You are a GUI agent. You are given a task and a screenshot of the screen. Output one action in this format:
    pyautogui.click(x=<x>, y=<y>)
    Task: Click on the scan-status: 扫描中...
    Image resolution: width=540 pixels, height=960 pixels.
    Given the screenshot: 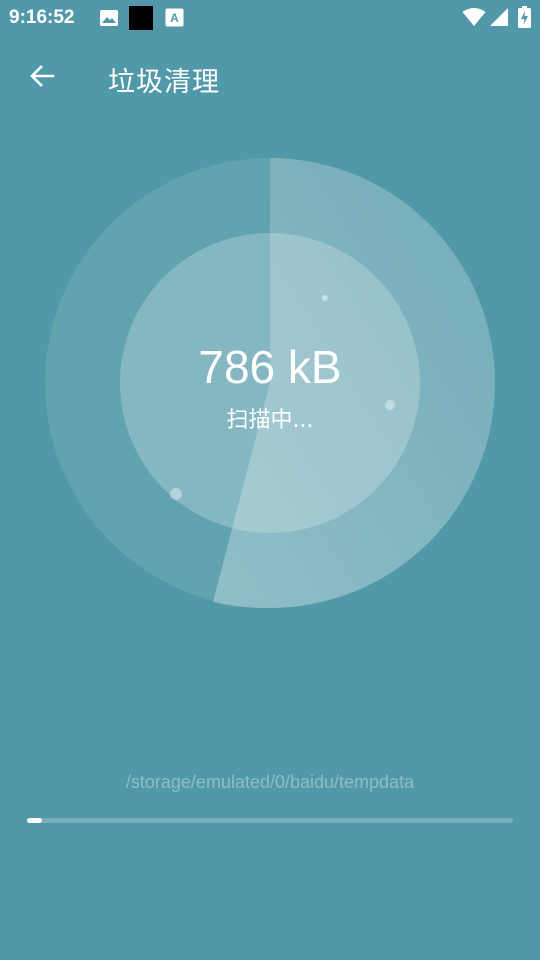 What is the action you would take?
    pyautogui.click(x=270, y=420)
    